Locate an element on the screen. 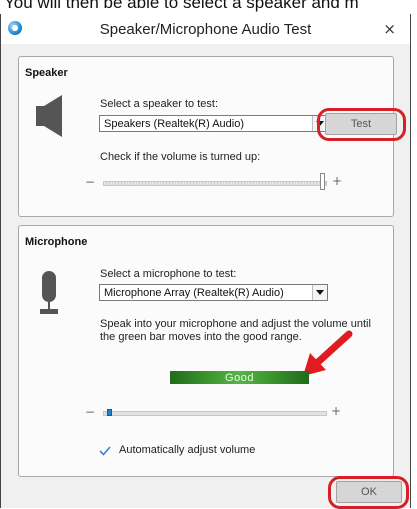  auto-adjust-checkbox is located at coordinates (105, 451).